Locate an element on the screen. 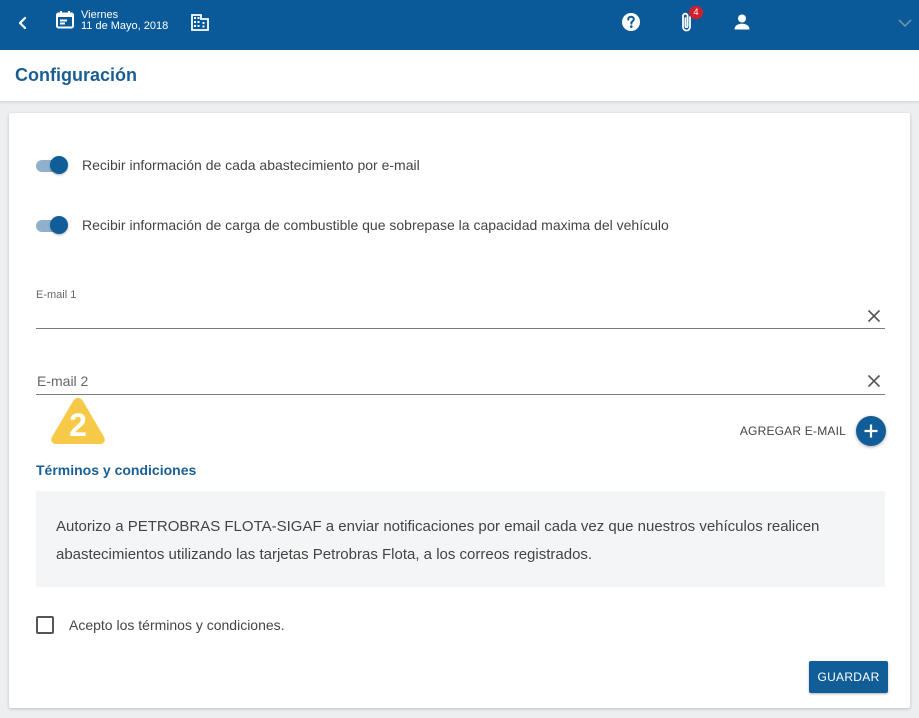  add-email-label: AGREGAR E-MAIL is located at coordinates (793, 431).